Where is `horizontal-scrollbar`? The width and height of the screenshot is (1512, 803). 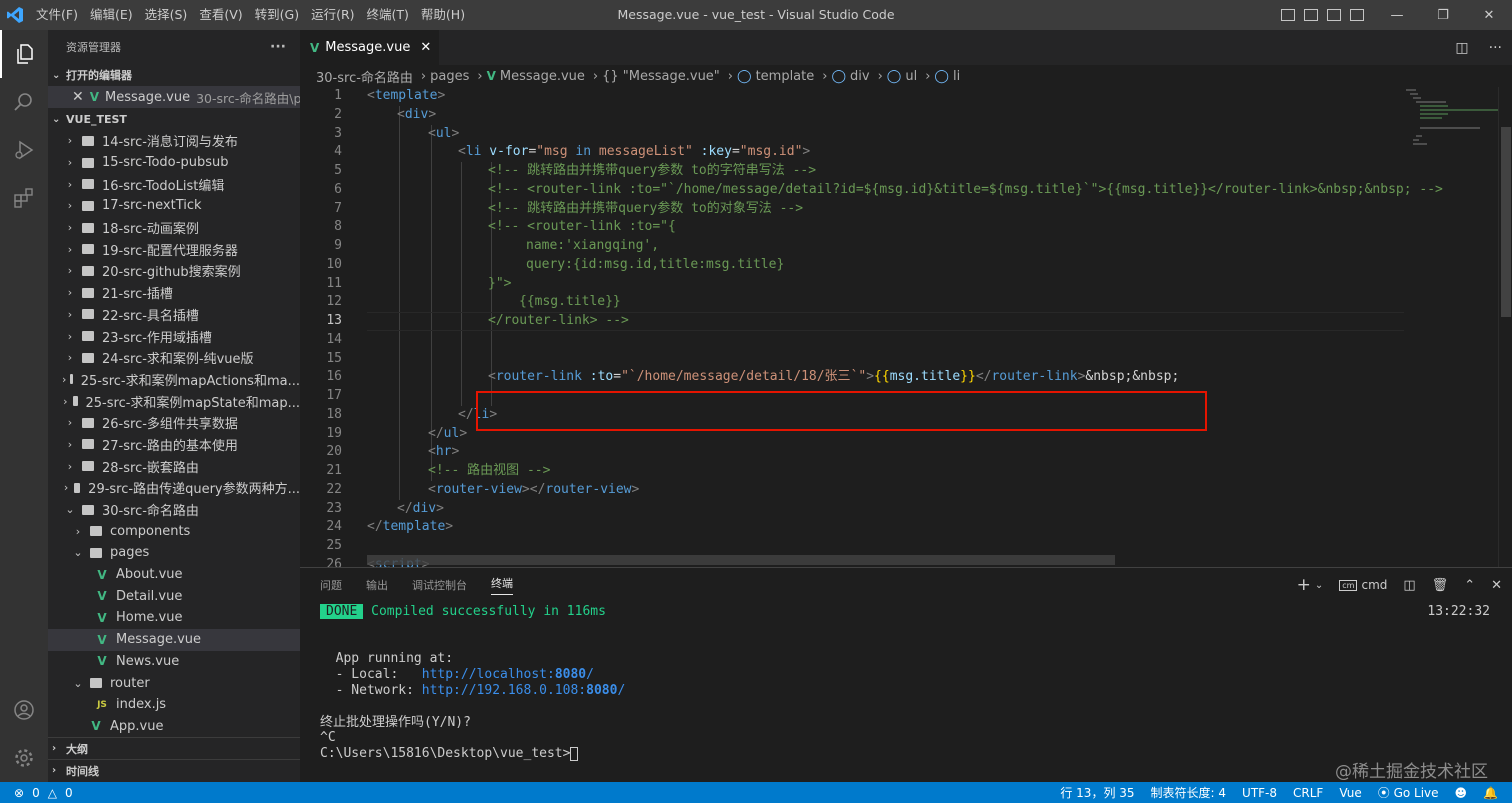 horizontal-scrollbar is located at coordinates (741, 560).